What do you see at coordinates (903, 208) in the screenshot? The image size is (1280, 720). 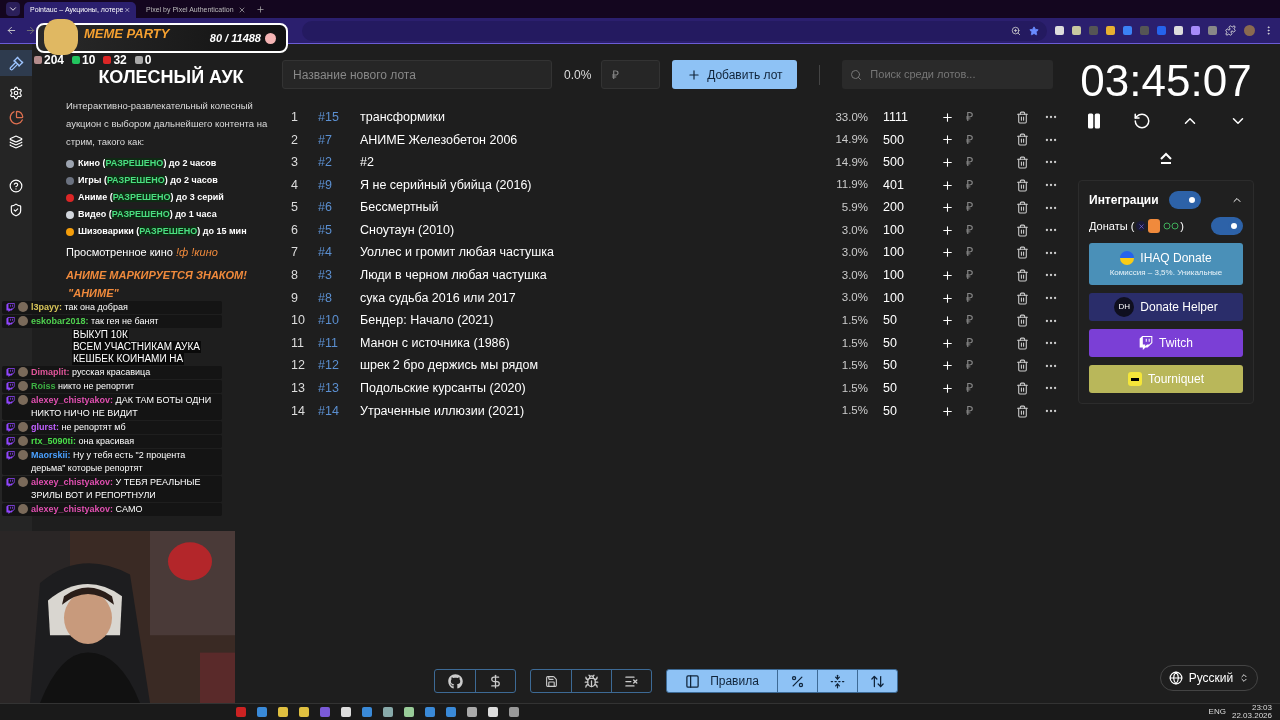 I see `lot-amount: 200` at bounding box center [903, 208].